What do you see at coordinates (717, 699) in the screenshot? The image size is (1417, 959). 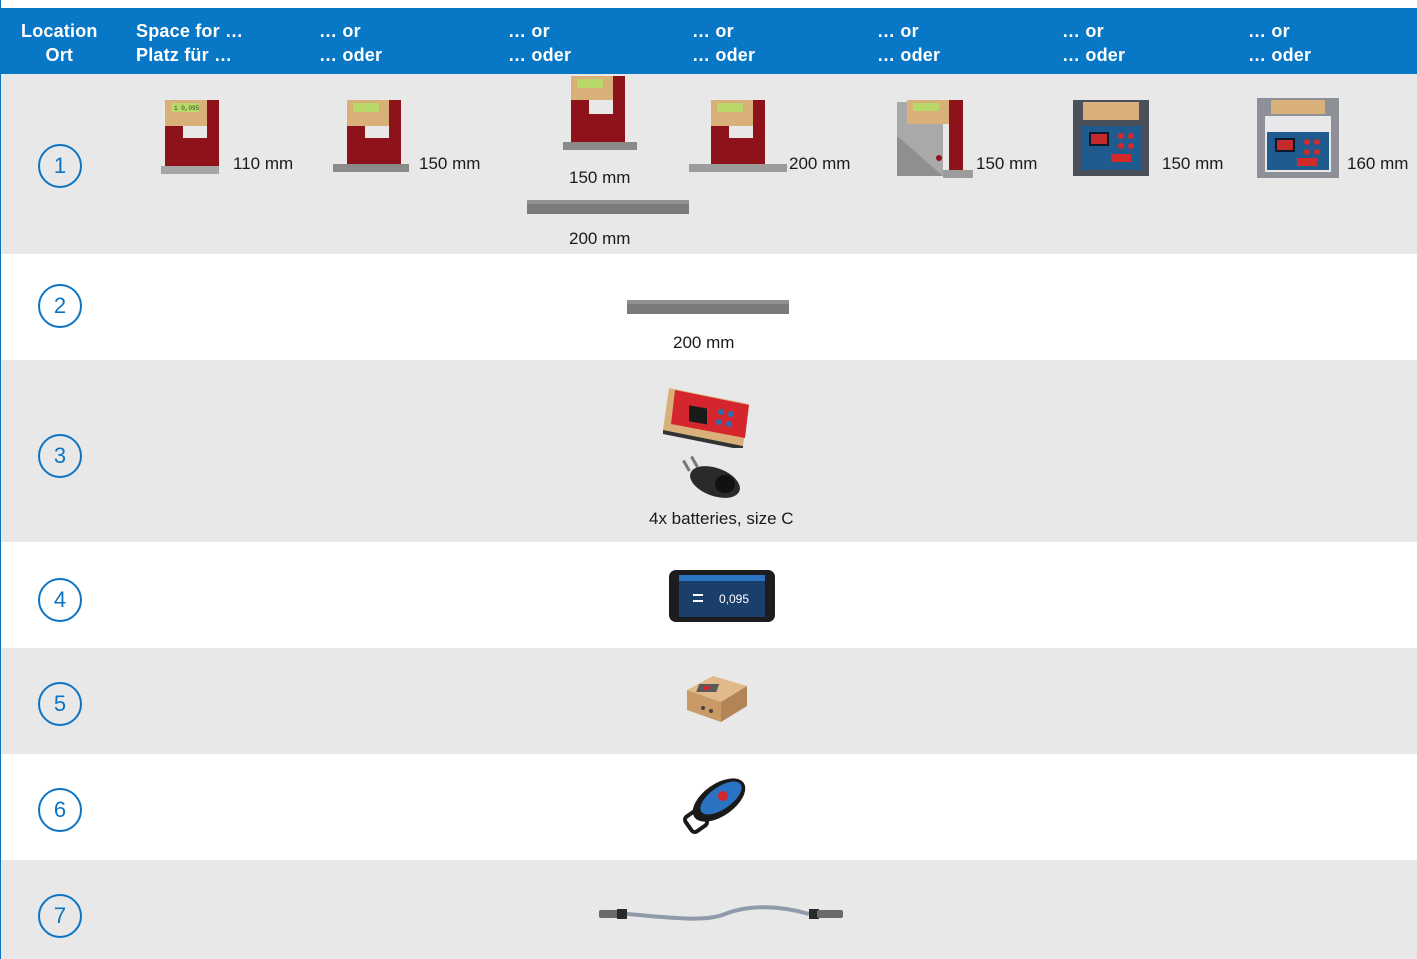 I see `receiver-box-image` at bounding box center [717, 699].